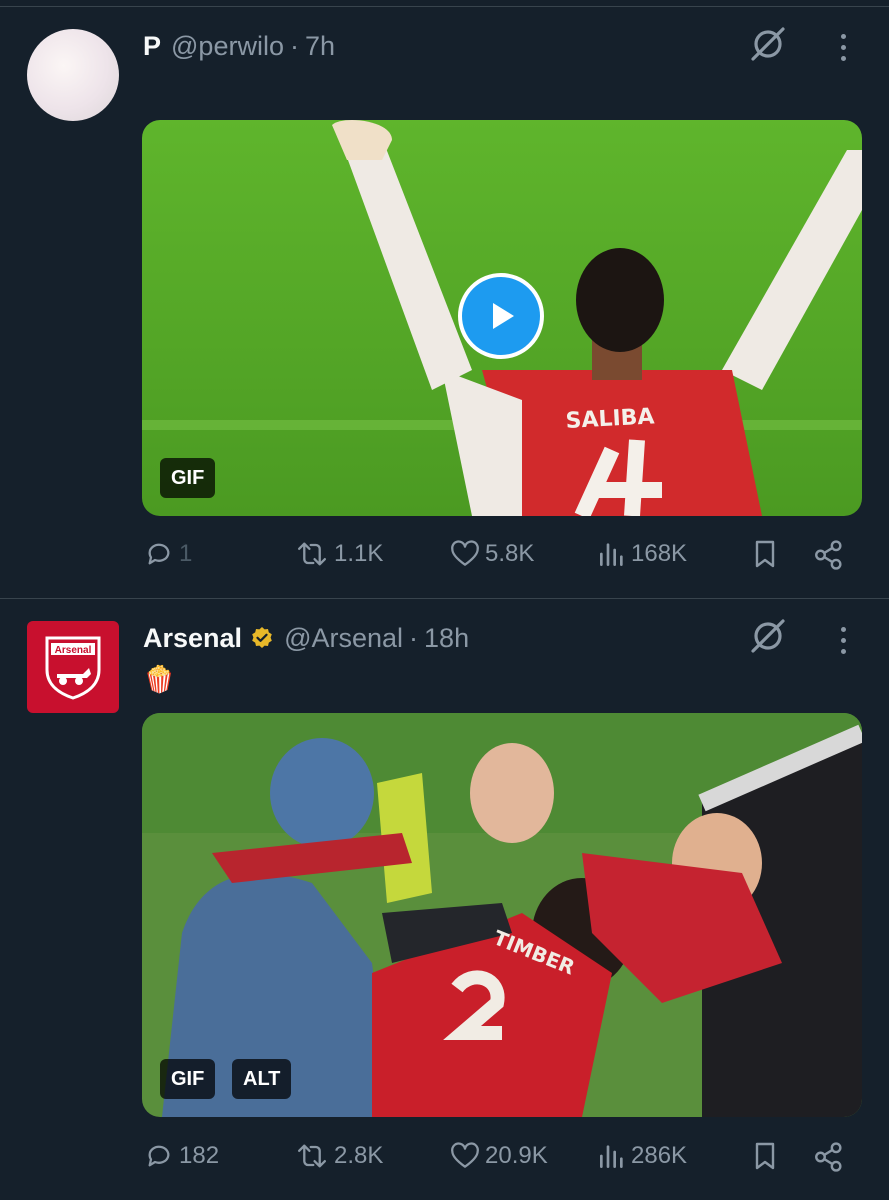  Describe the element at coordinates (444, 558) in the screenshot. I see `tweet-actions: 1 1.1K 5.8K 168K` at that location.